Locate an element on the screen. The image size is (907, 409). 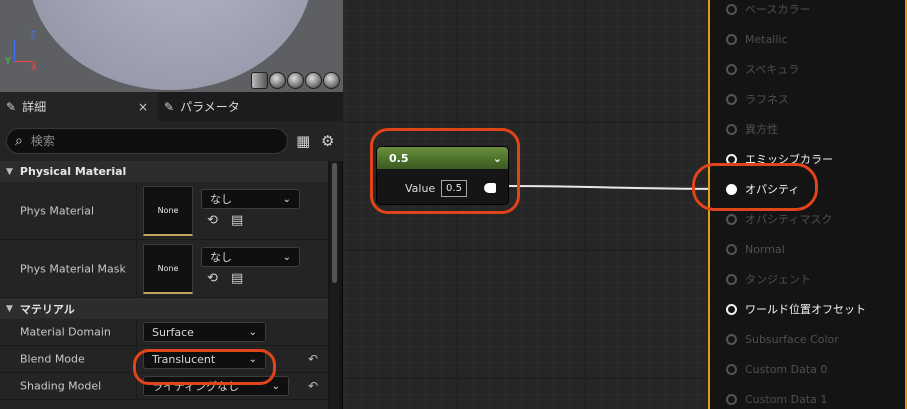
property-row-blend-mode: Blend Mode Translucent ⌄ ↶ is located at coordinates (164, 359).